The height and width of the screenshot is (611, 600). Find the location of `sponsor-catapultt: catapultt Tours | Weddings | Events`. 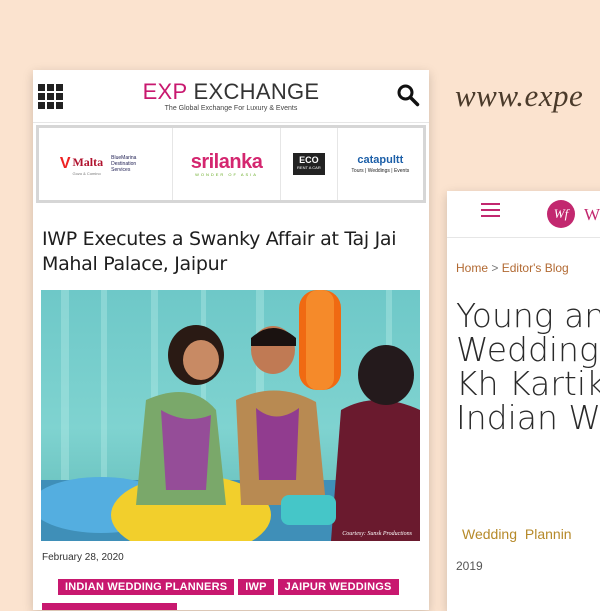

sponsor-catapultt: catapultt Tours | Weddings | Events is located at coordinates (380, 164).